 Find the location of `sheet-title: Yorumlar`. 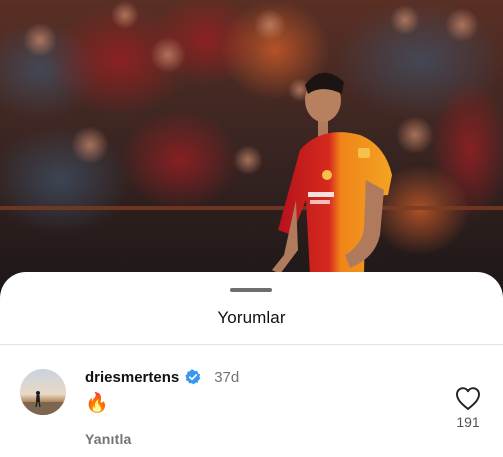

sheet-title: Yorumlar is located at coordinates (251, 317).